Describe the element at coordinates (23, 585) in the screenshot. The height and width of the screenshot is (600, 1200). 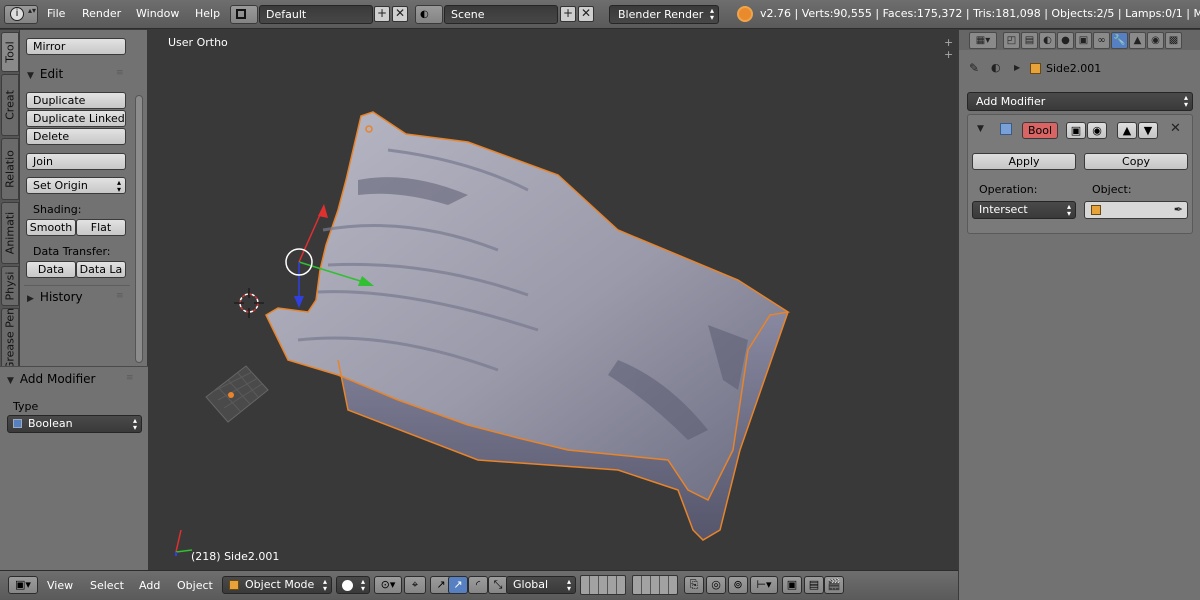
I see `editor-type-button: ▣▾` at that location.